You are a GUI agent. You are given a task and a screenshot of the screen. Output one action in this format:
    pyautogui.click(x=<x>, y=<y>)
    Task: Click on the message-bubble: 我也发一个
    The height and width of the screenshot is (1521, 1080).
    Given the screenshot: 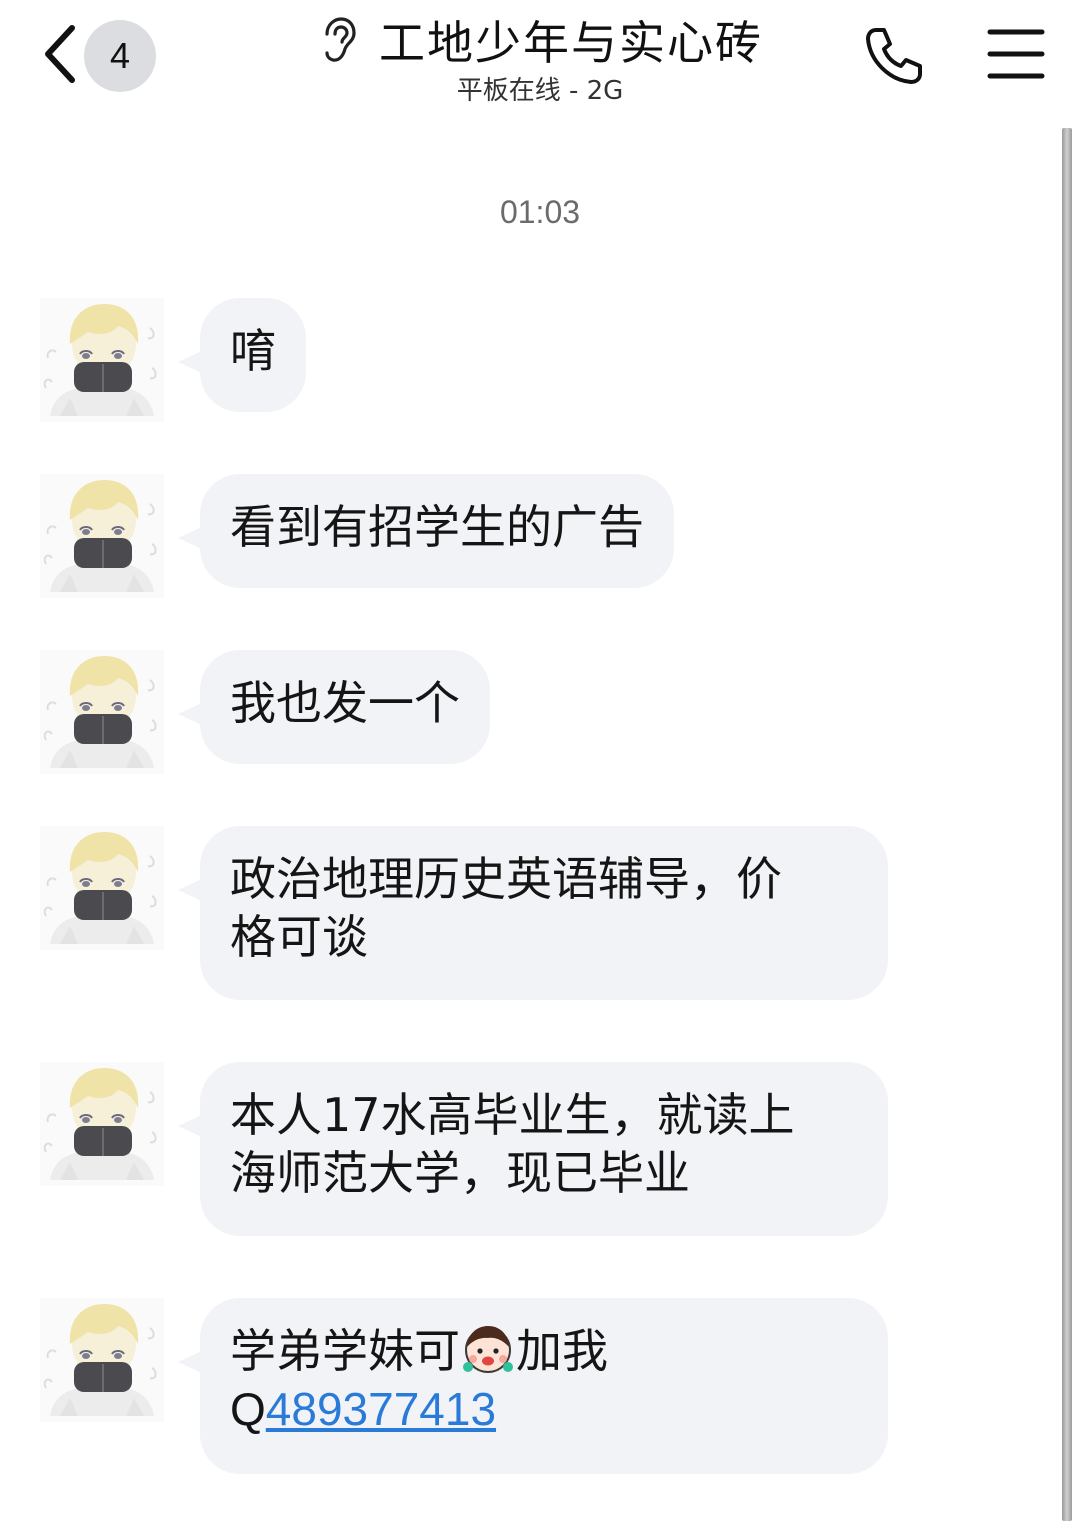 What is the action you would take?
    pyautogui.click(x=345, y=707)
    